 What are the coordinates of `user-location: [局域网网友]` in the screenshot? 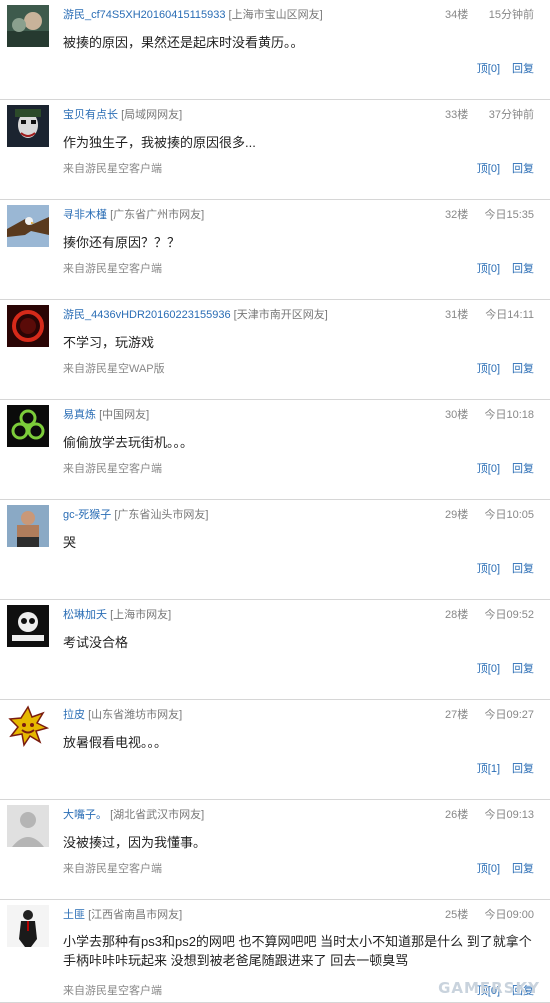 It's located at (152, 115).